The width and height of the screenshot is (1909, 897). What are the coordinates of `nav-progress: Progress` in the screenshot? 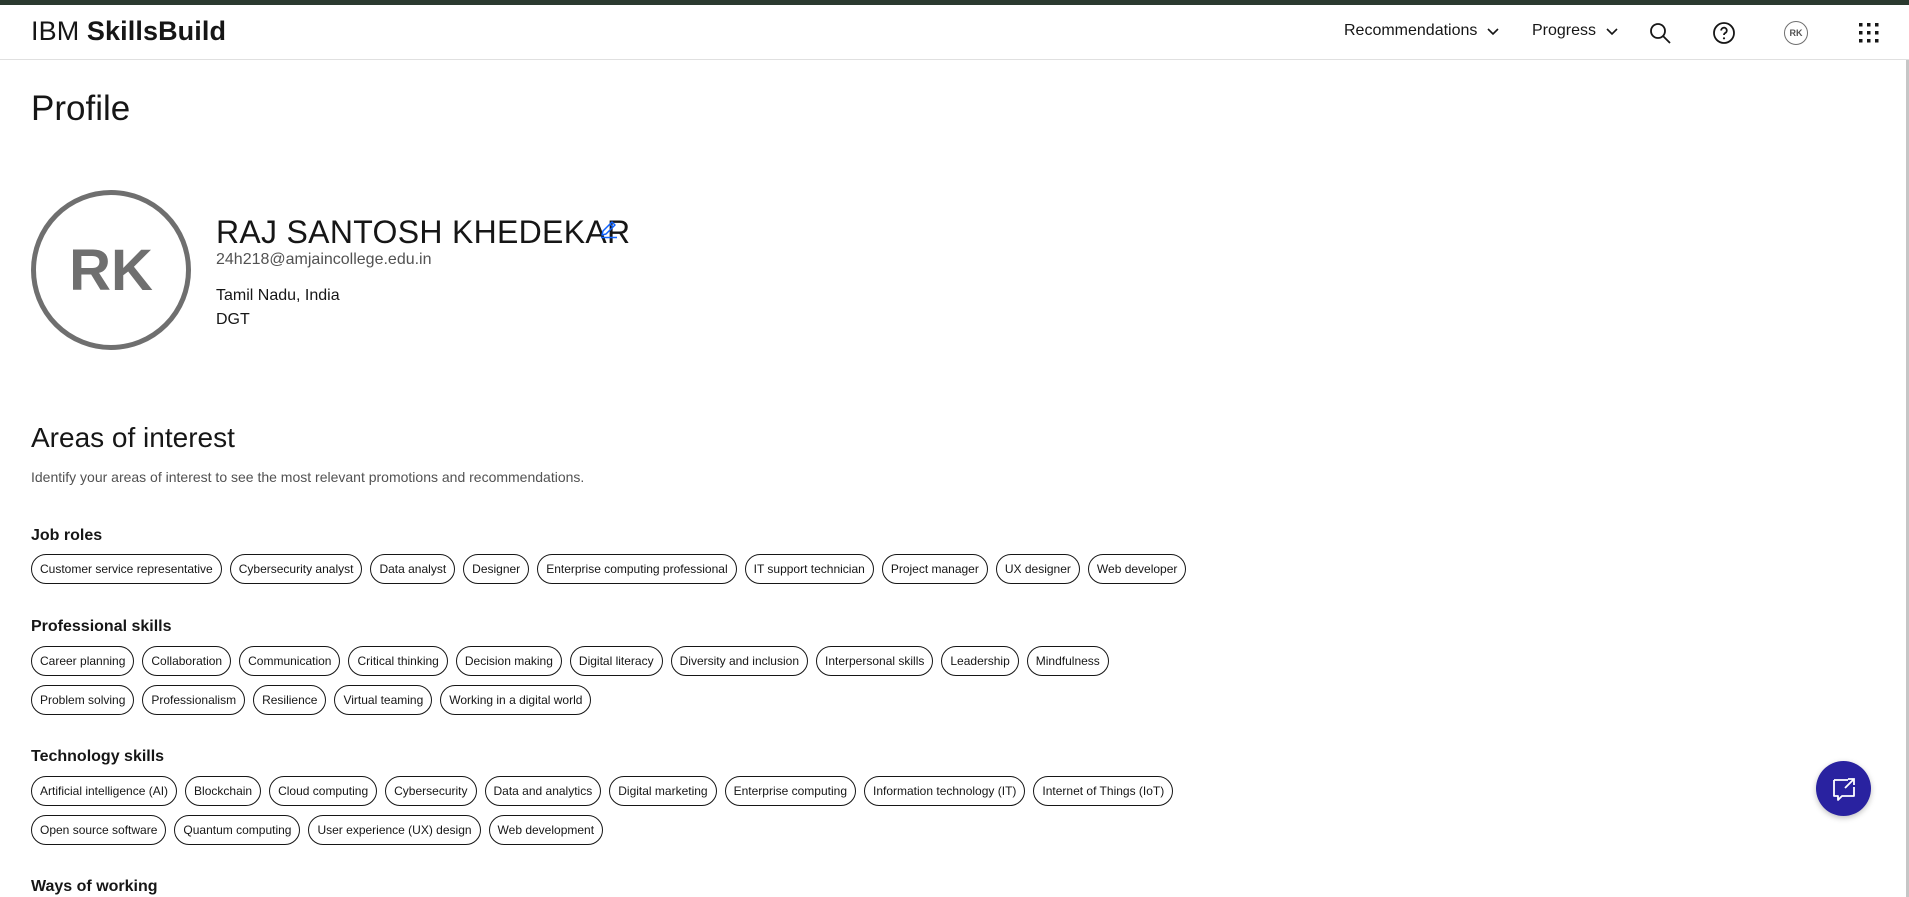 It's located at (1576, 31).